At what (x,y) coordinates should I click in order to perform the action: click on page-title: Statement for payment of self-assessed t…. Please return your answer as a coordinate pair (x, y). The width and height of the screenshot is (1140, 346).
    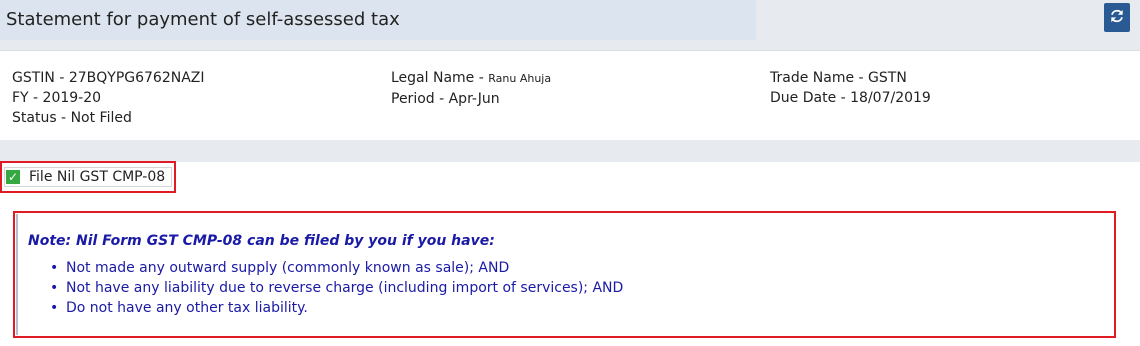
    Looking at the image, I should click on (203, 19).